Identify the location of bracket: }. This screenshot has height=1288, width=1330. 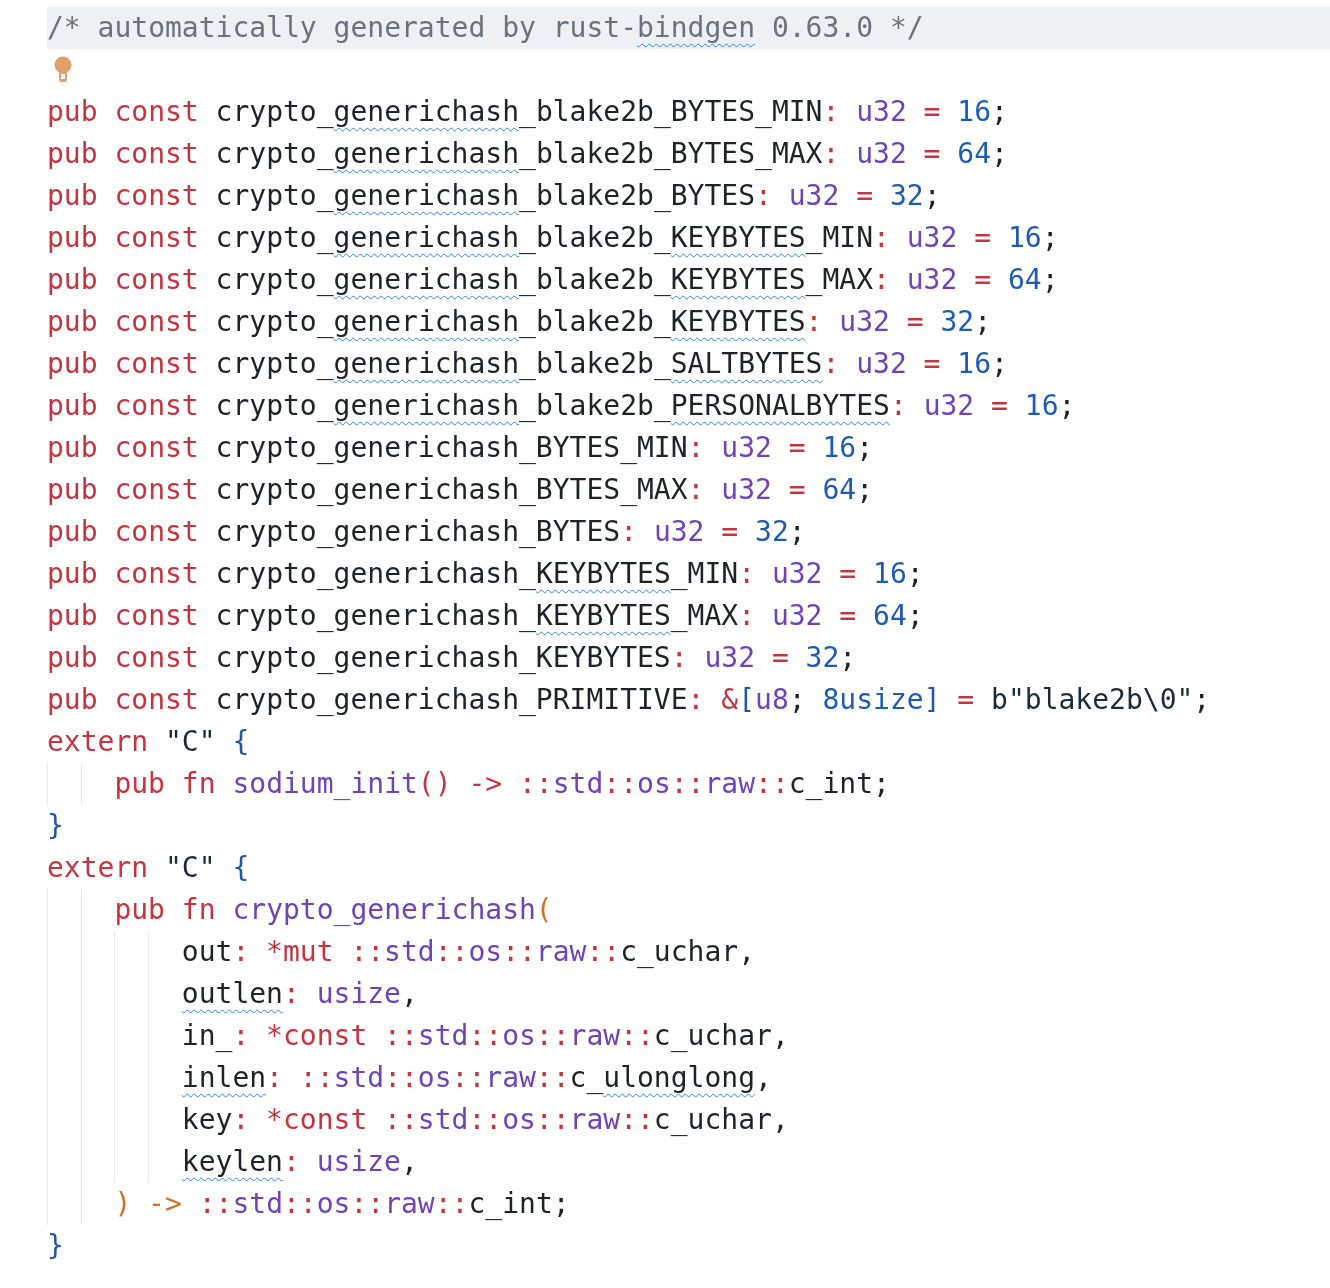
(55, 1246).